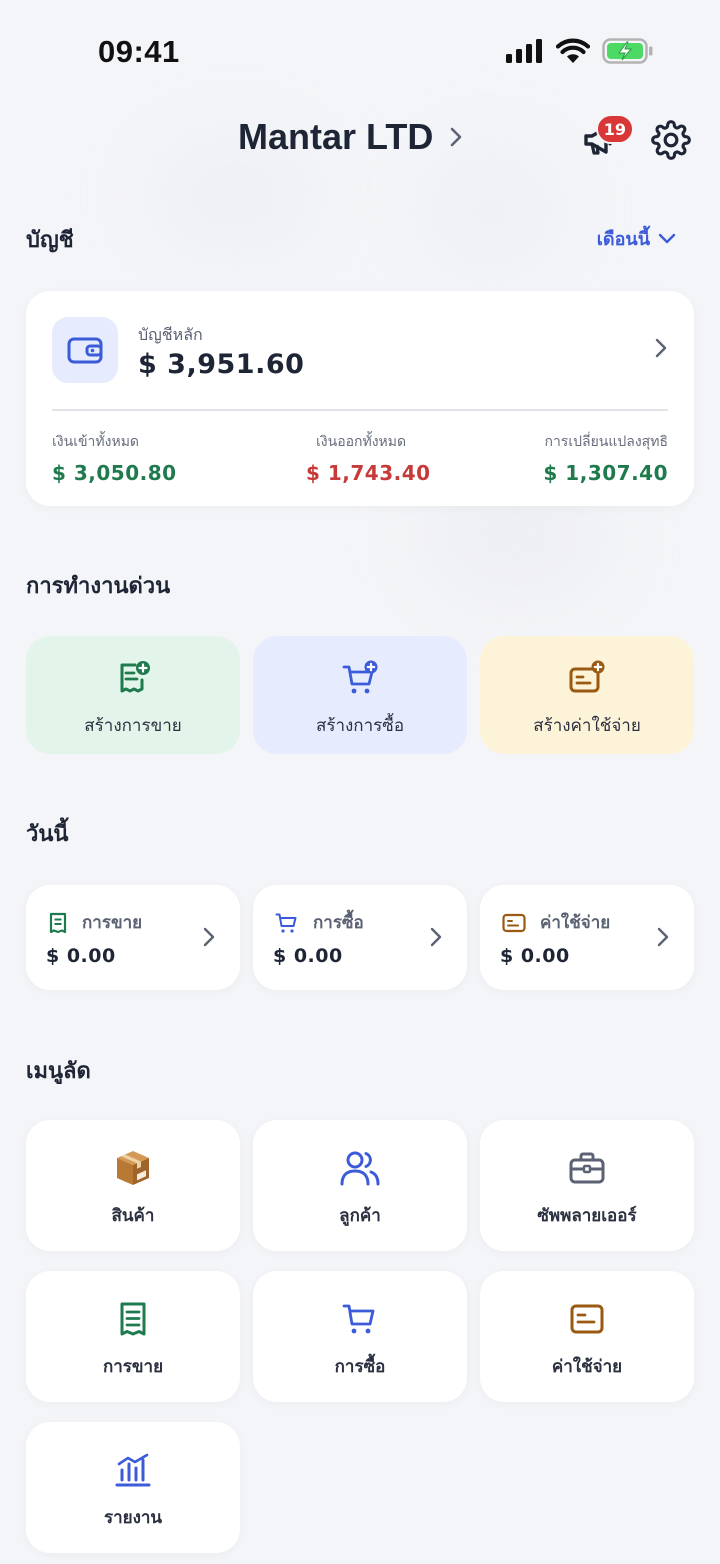  Describe the element at coordinates (587, 1168) in the screenshot. I see `briefcase-icon` at that location.